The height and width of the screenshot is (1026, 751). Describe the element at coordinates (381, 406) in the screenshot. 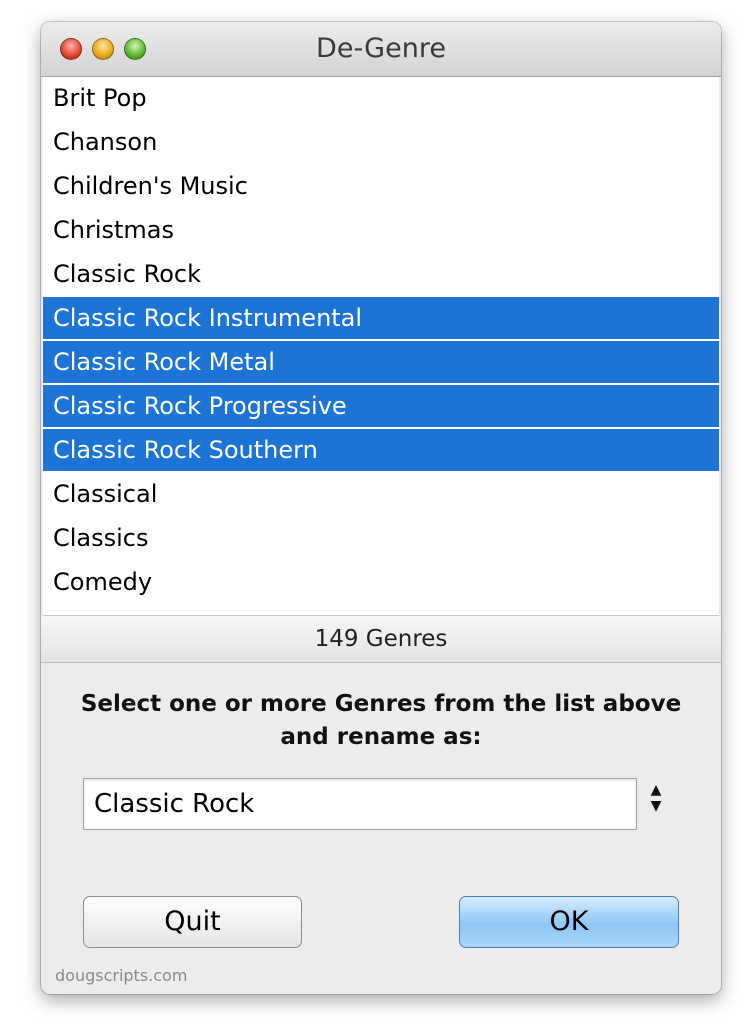

I see `genre-list-item: Classic Rock Progressive` at that location.